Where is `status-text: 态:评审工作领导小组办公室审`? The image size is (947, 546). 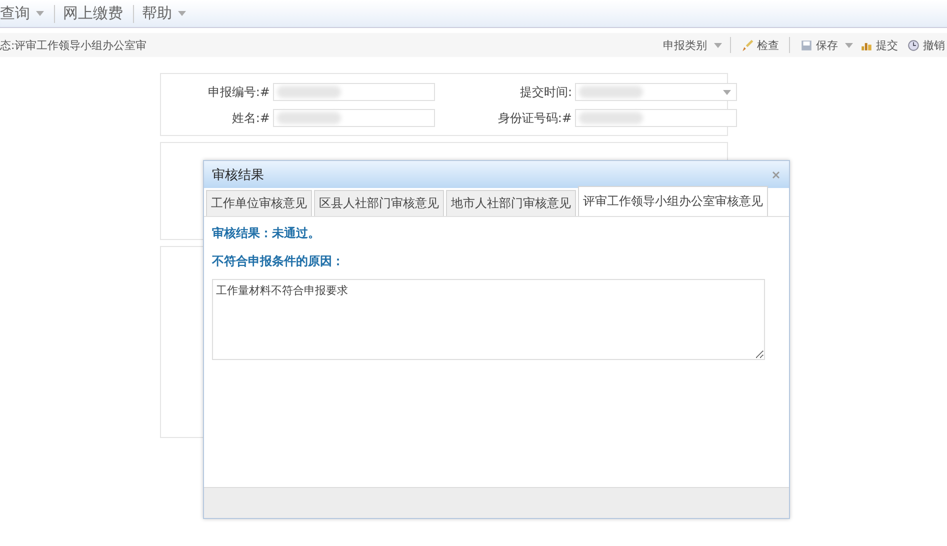 status-text: 态:评审工作领导小组办公室审 is located at coordinates (73, 45).